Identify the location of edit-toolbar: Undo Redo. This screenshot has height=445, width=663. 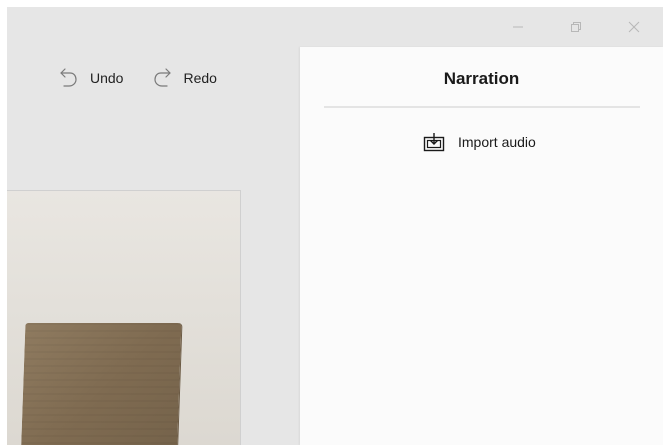
(151, 78).